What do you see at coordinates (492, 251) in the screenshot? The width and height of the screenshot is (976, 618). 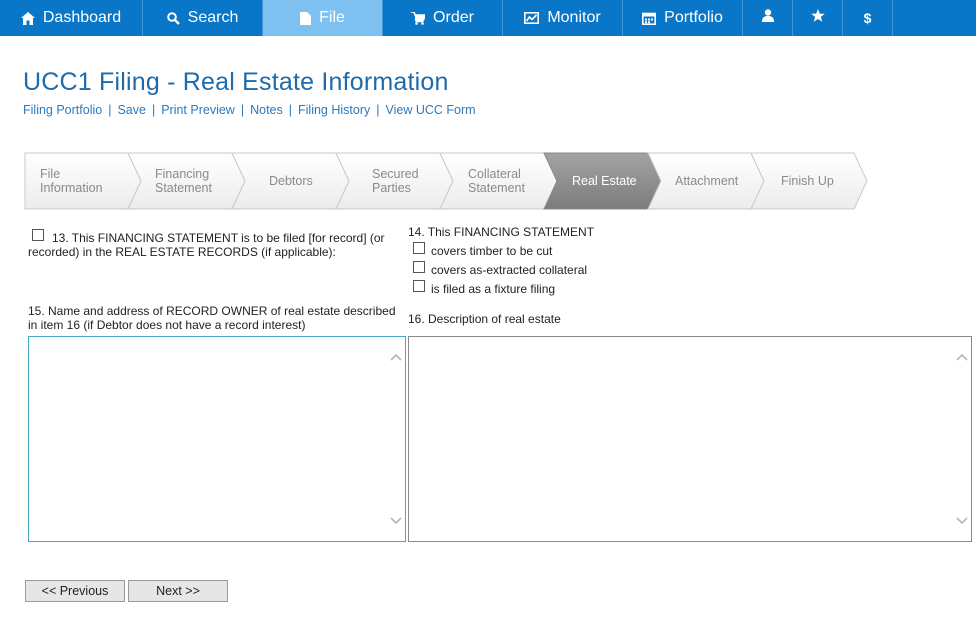 I see `timber-label: covers timber to be cut` at bounding box center [492, 251].